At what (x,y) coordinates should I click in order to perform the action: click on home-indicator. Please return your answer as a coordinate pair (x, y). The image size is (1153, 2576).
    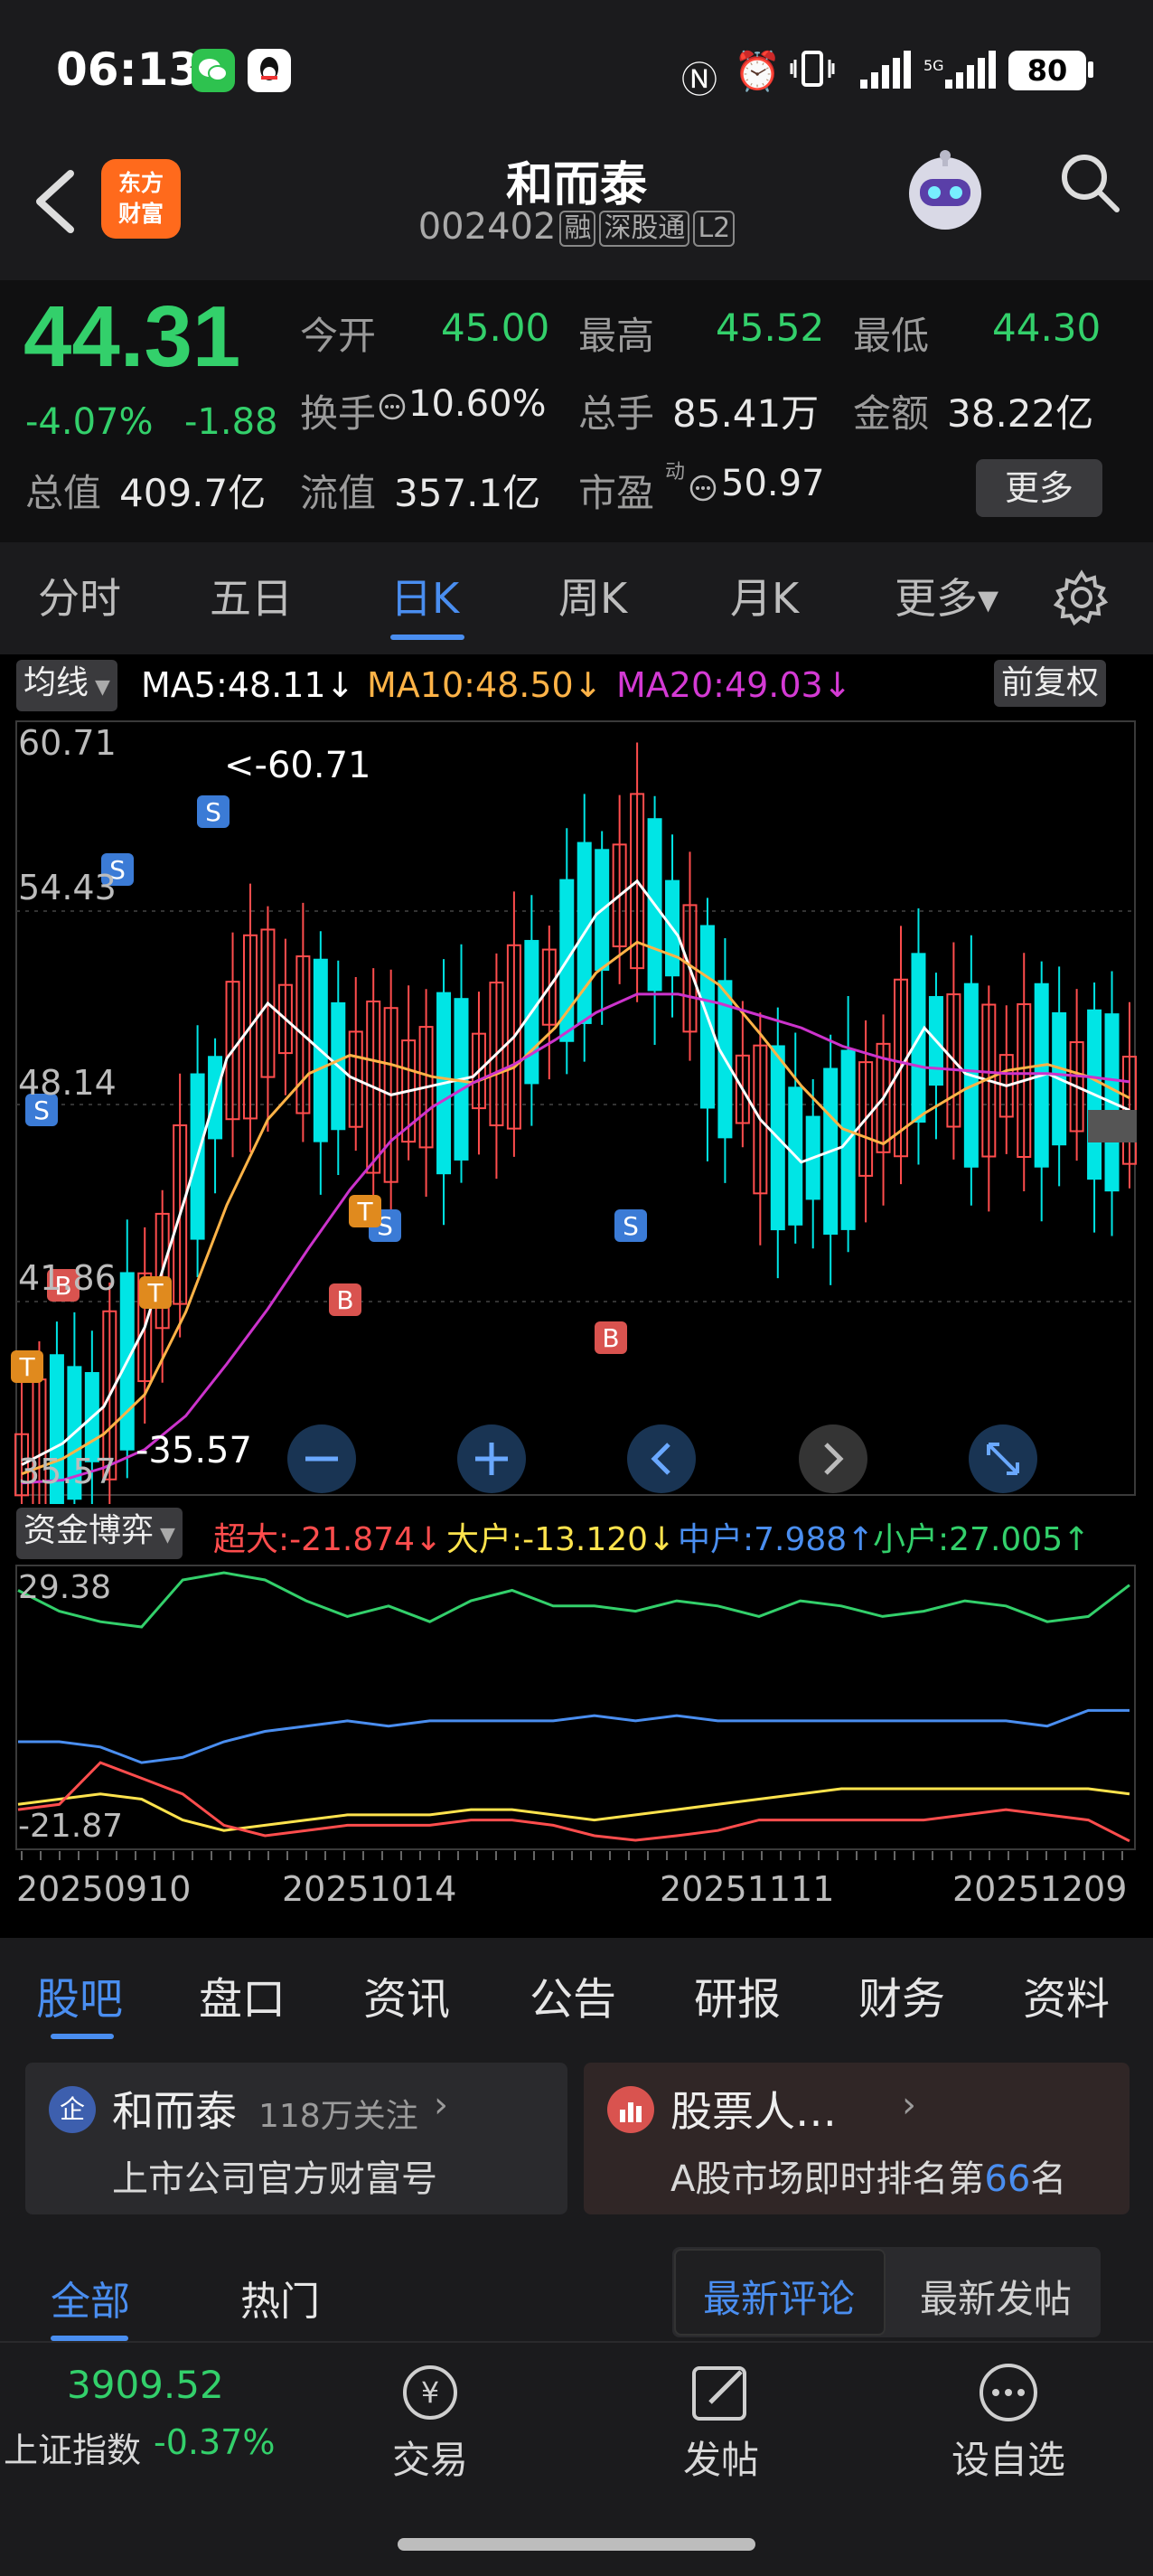
    Looking at the image, I should click on (576, 2545).